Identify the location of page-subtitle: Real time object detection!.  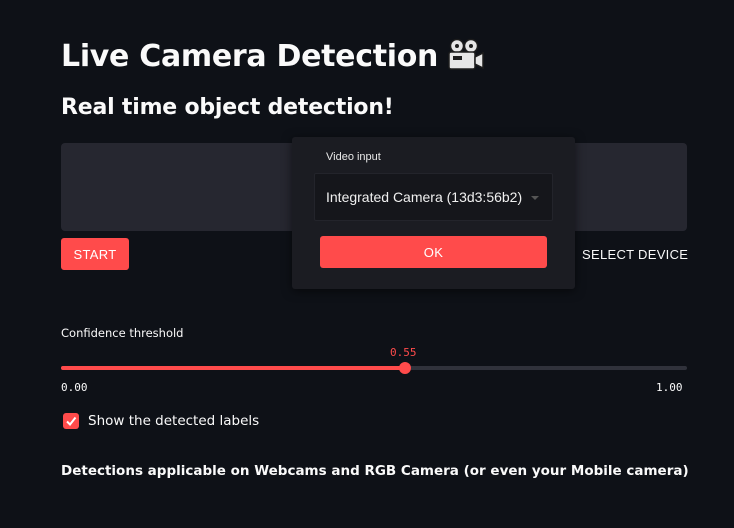
(227, 107).